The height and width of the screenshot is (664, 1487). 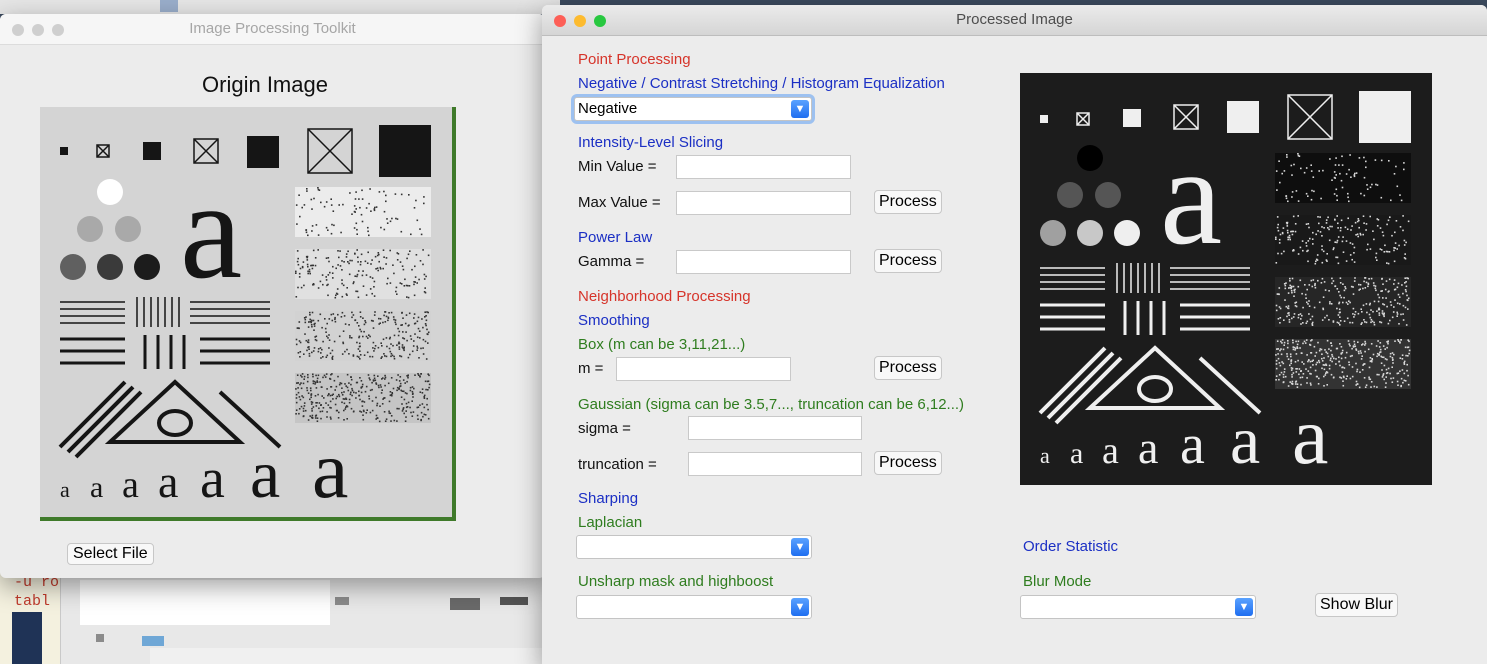 I want to click on blur-mode-select: ▼, so click(x=1138, y=607).